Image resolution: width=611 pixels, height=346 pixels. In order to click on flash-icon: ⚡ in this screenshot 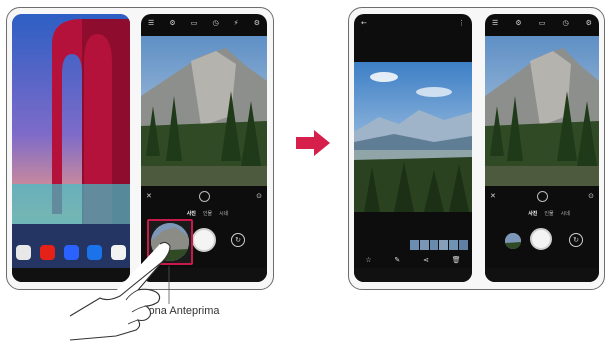, I will do `click(236, 23)`.